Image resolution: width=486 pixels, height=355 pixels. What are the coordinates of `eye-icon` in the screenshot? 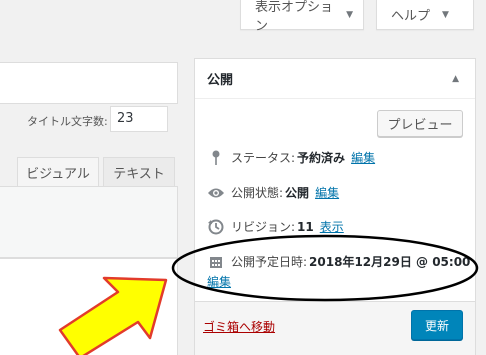 It's located at (216, 193).